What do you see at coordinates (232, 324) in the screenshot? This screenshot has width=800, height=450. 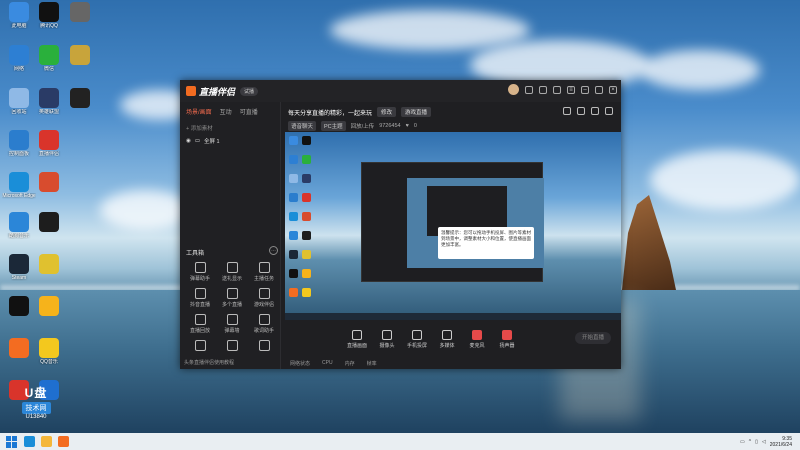 I see `tool-item: 弹幕墙` at bounding box center [232, 324].